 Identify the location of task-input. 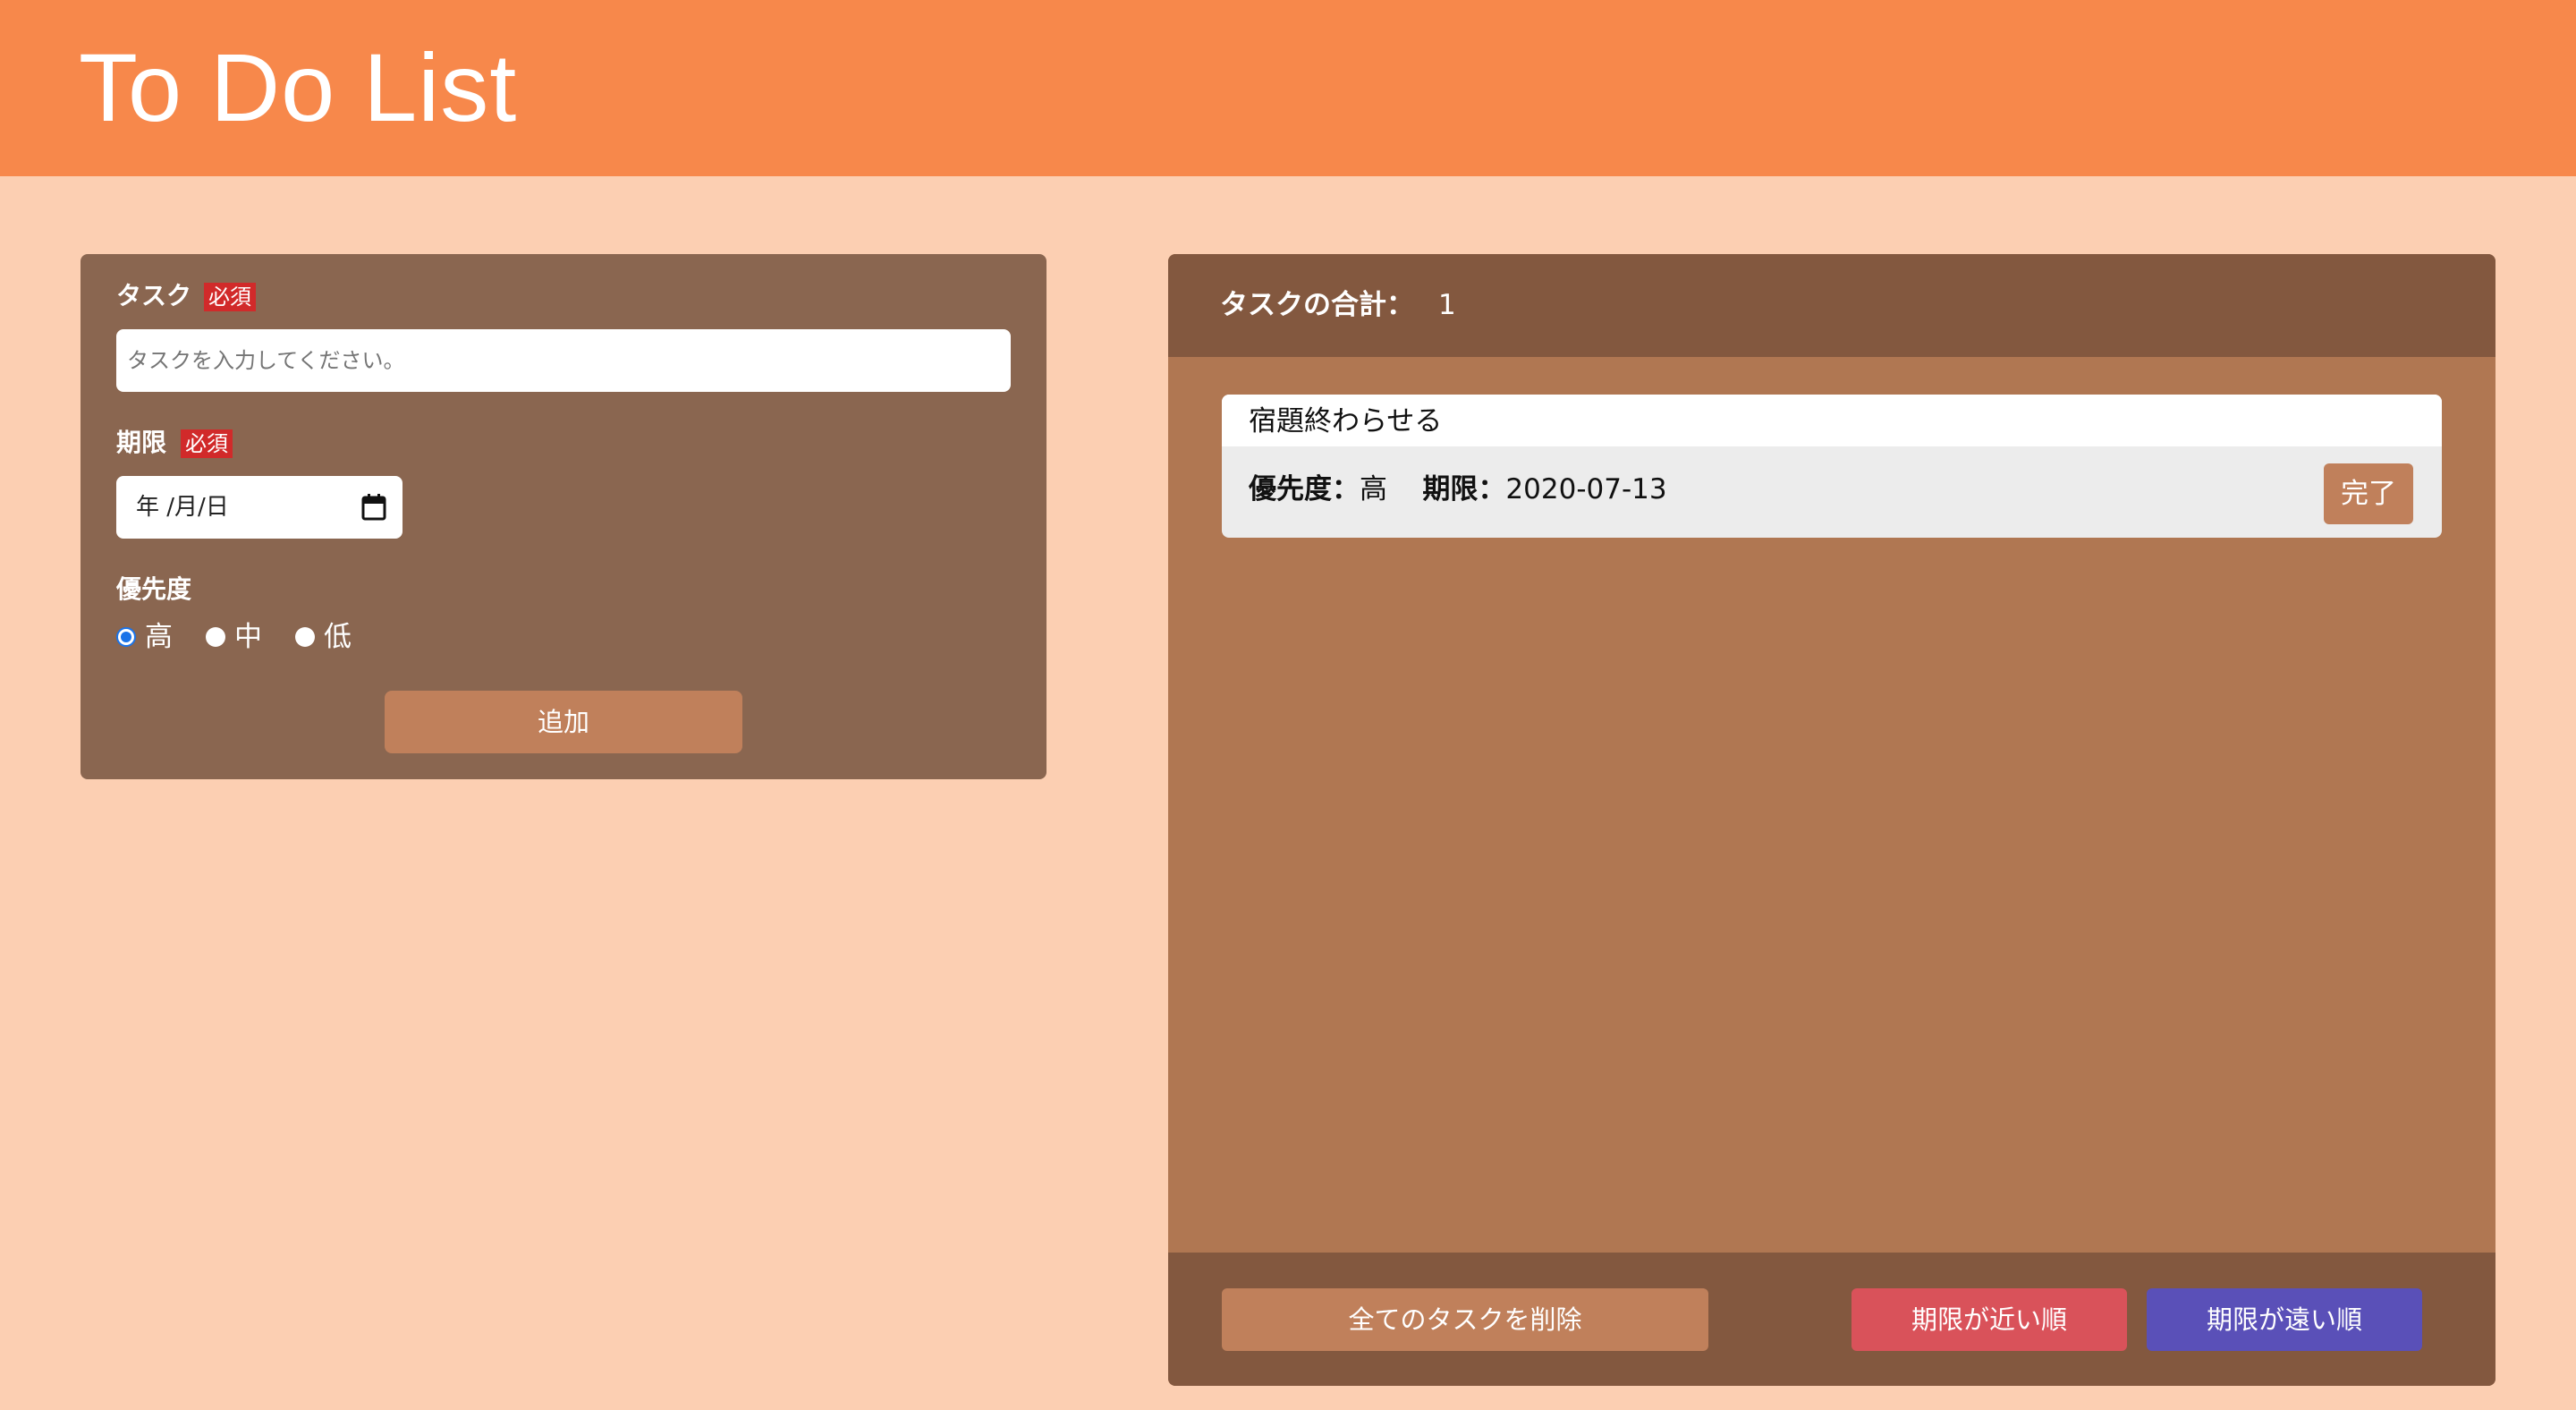
(563, 360).